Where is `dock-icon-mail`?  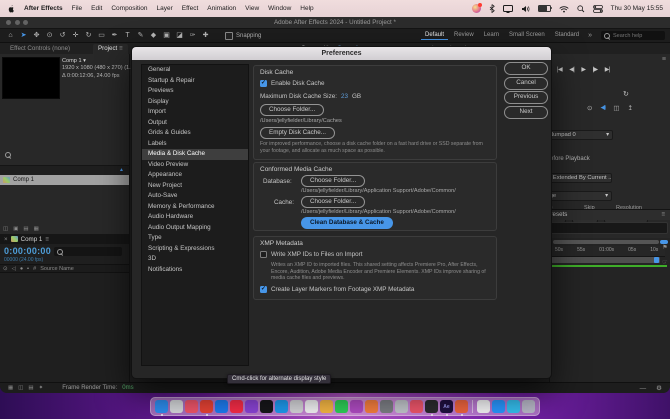
dock-icon-mail is located at coordinates (281, 406).